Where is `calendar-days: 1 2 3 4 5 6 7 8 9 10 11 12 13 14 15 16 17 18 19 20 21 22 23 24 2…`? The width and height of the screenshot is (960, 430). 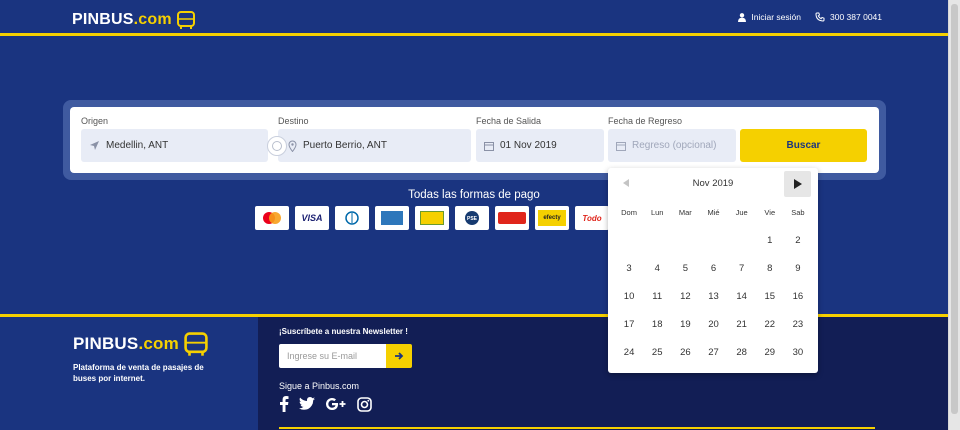
calendar-days: 1 2 3 4 5 6 7 8 9 10 11 12 13 14 15 16 17 18 19 20 21 22 23 24 2… is located at coordinates (713, 296).